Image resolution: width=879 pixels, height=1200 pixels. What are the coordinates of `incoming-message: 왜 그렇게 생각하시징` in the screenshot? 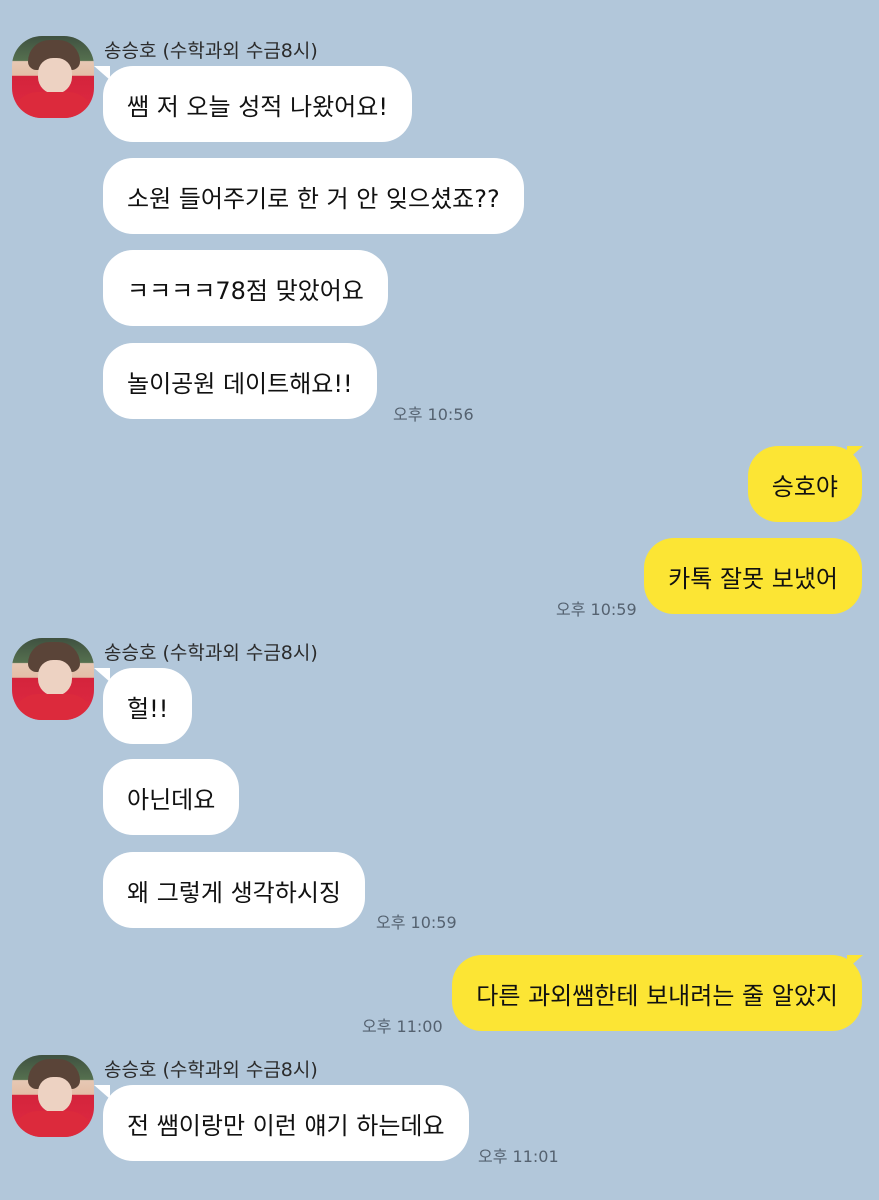 It's located at (234, 890).